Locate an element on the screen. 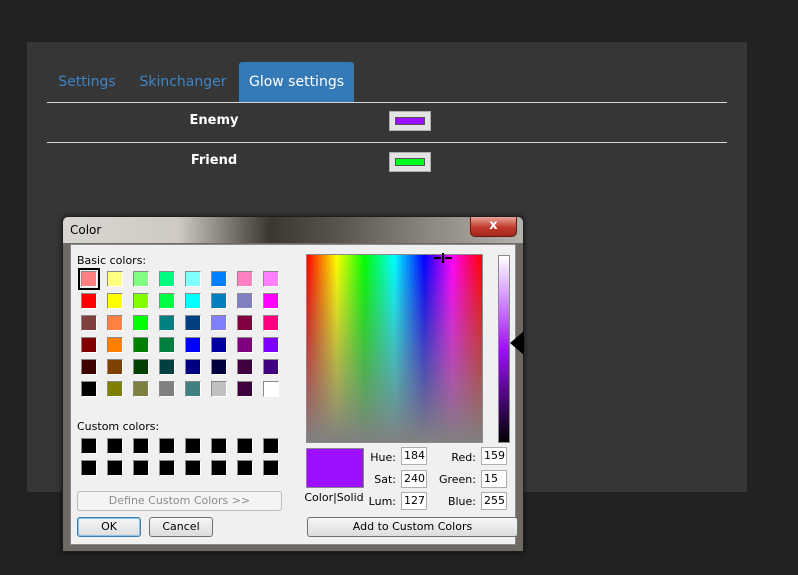 Image resolution: width=798 pixels, height=575 pixels. dialog-title: Color is located at coordinates (86, 230).